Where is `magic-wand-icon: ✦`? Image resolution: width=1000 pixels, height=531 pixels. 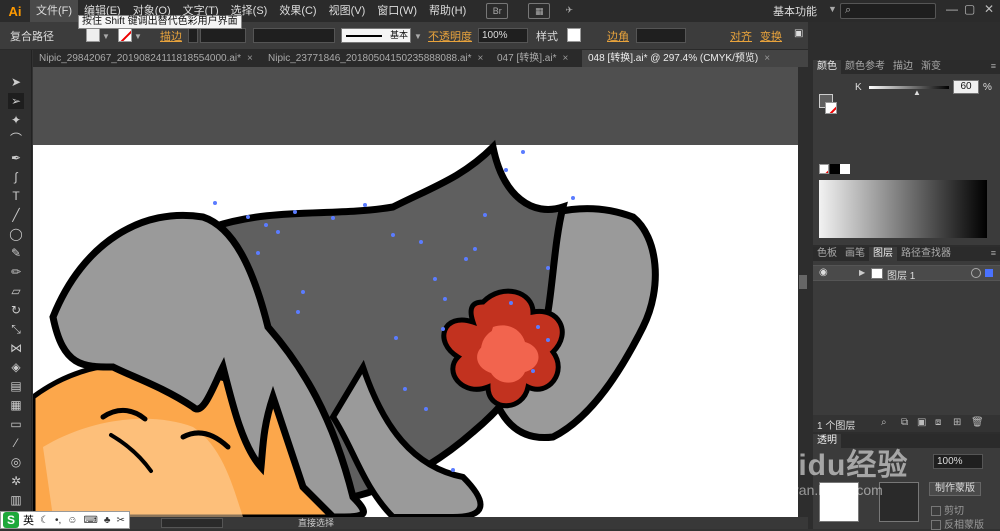
magic-wand-icon: ✦ is located at coordinates (16, 120).